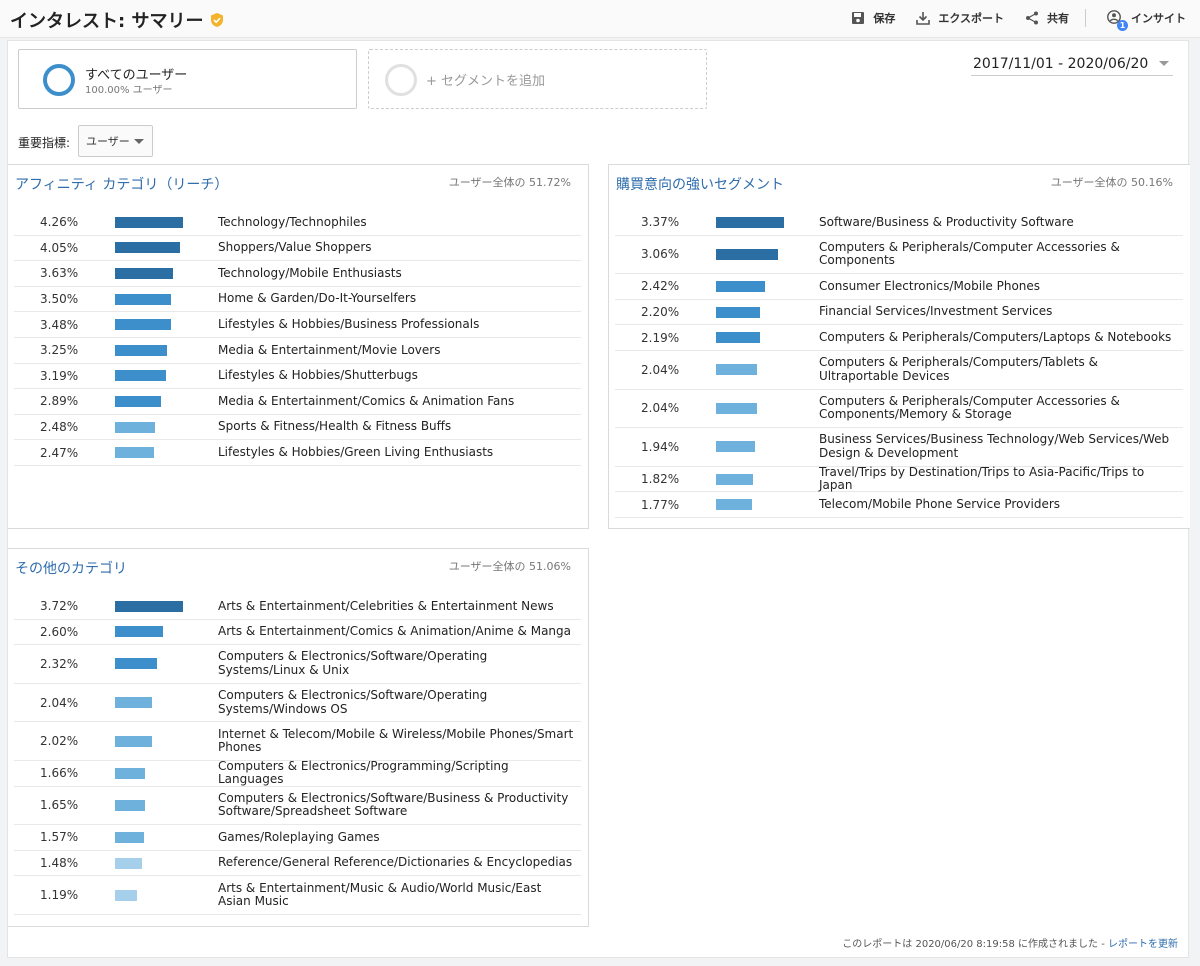 The height and width of the screenshot is (966, 1200). Describe the element at coordinates (397, 299) in the screenshot. I see `row-label: Home & Garden/Do-It-Yourselfers` at that location.